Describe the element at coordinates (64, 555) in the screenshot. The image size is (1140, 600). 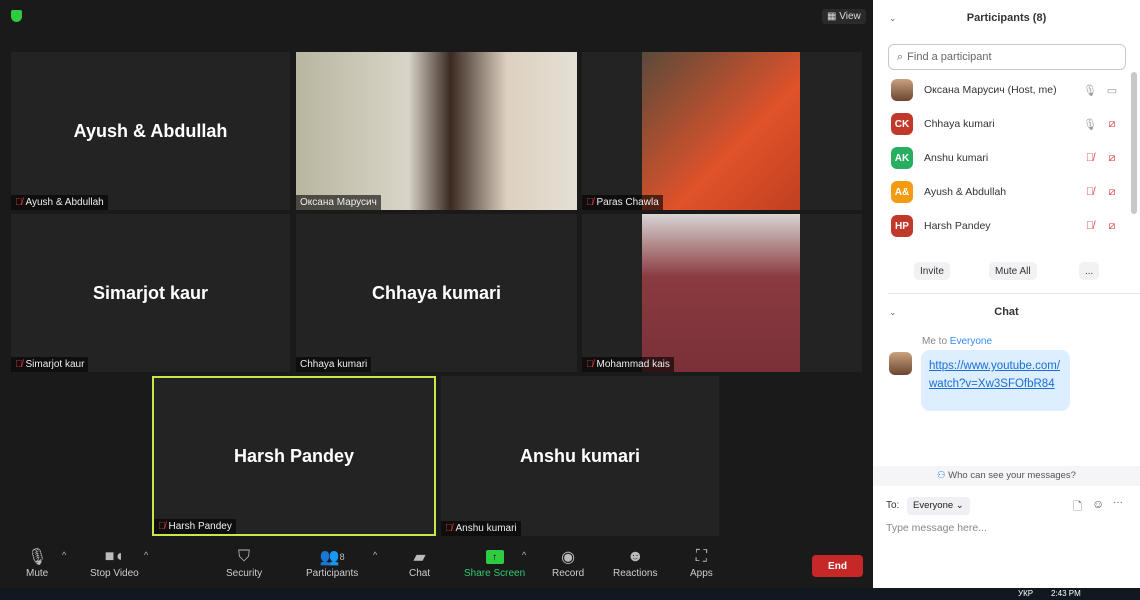
I see `audio-options-caret: ^` at that location.